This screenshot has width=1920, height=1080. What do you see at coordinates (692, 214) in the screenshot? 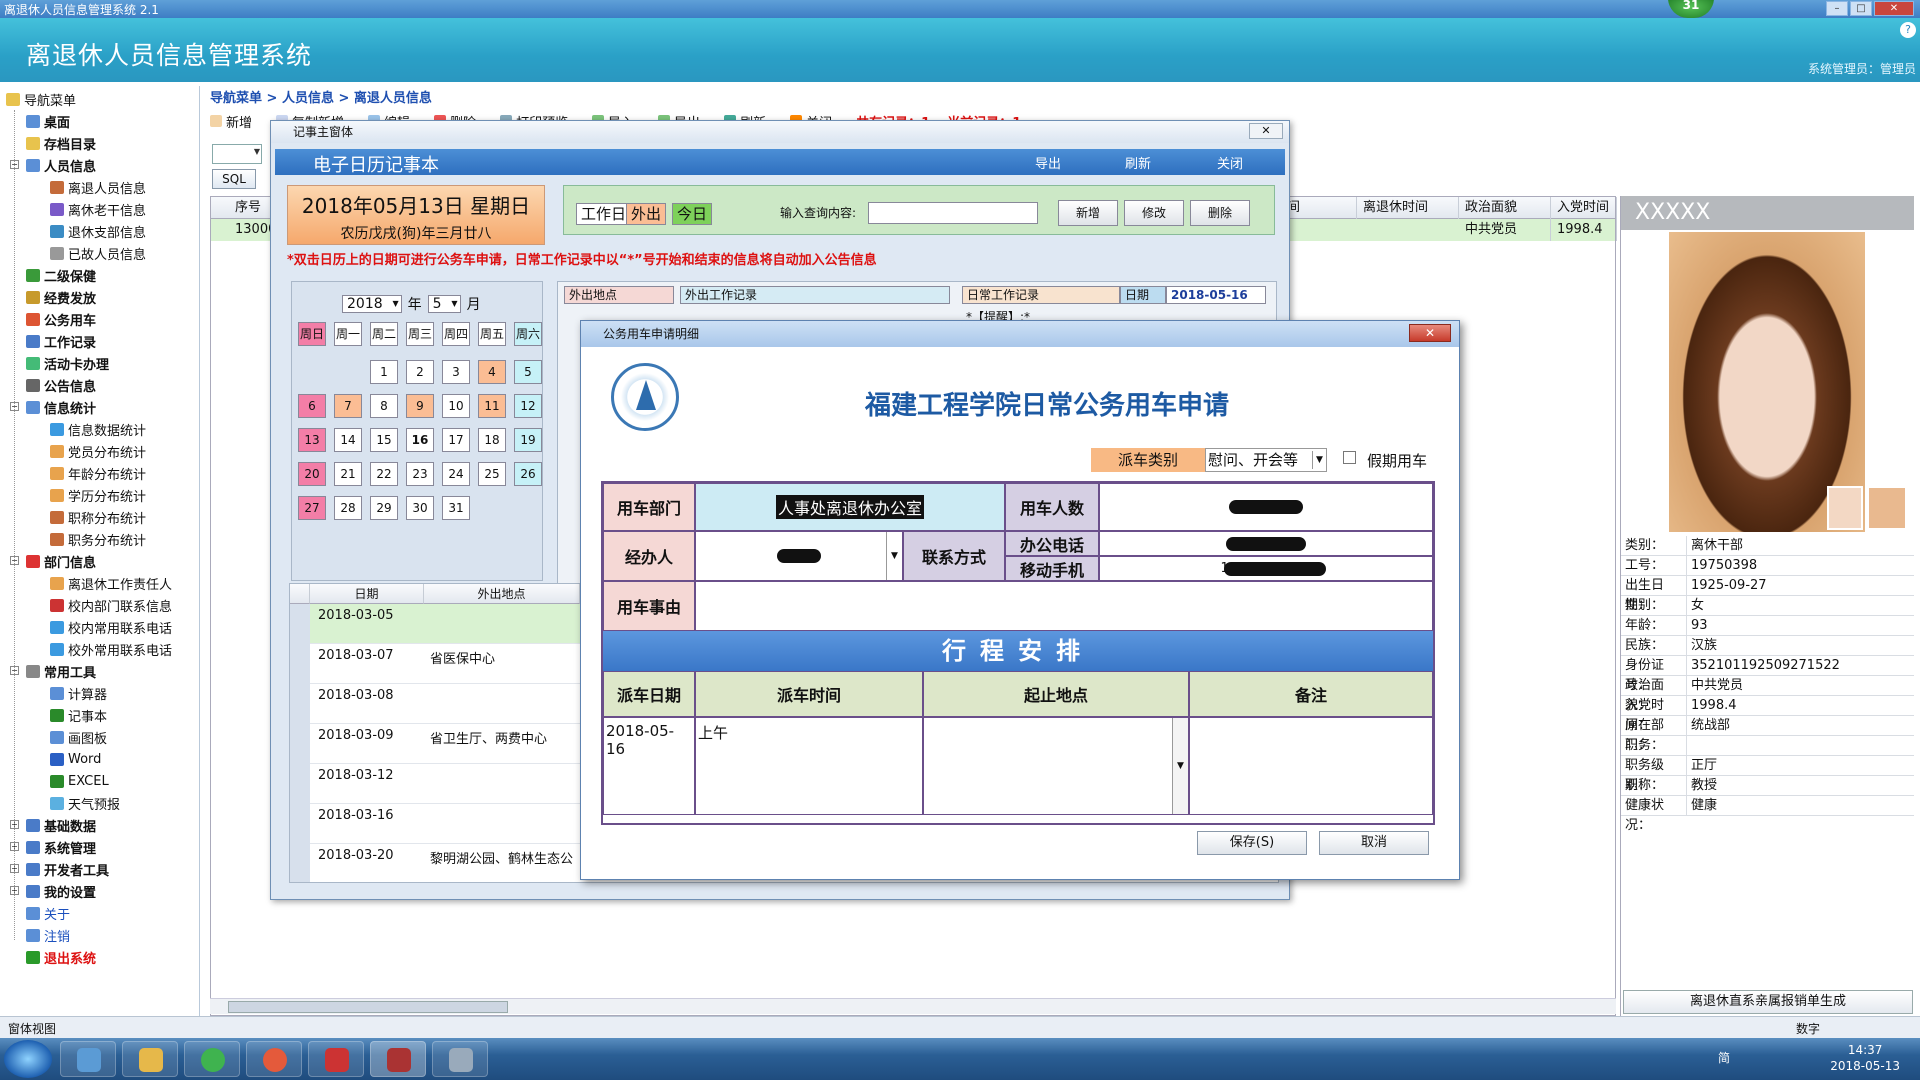
I see `today-pill: 今日` at bounding box center [692, 214].